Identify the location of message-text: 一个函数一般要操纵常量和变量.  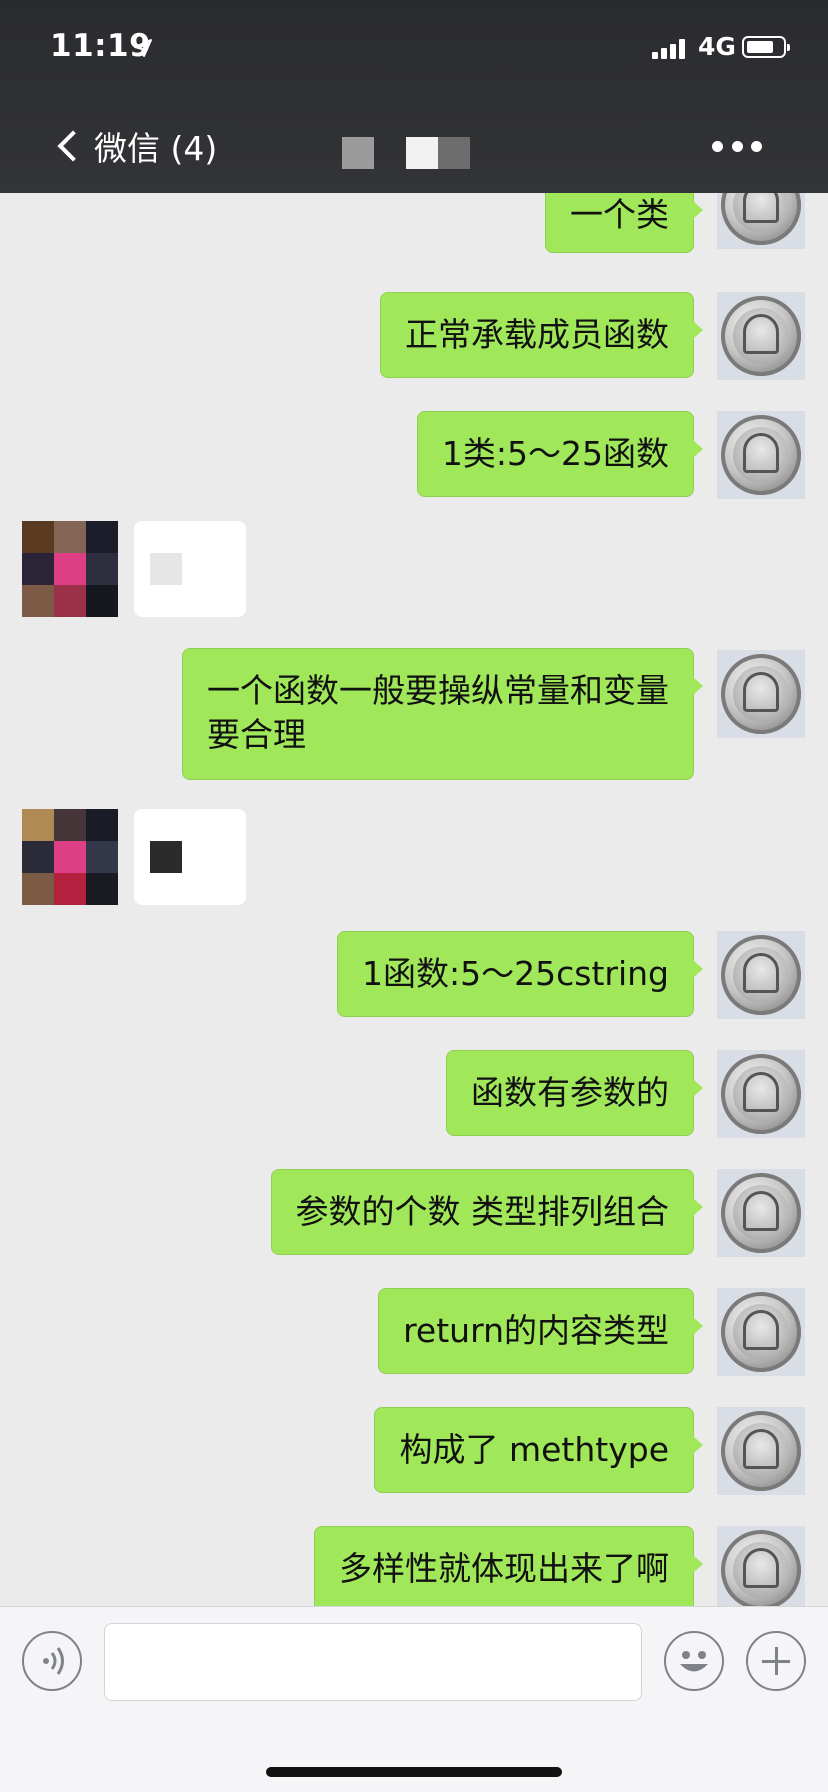
(438, 690).